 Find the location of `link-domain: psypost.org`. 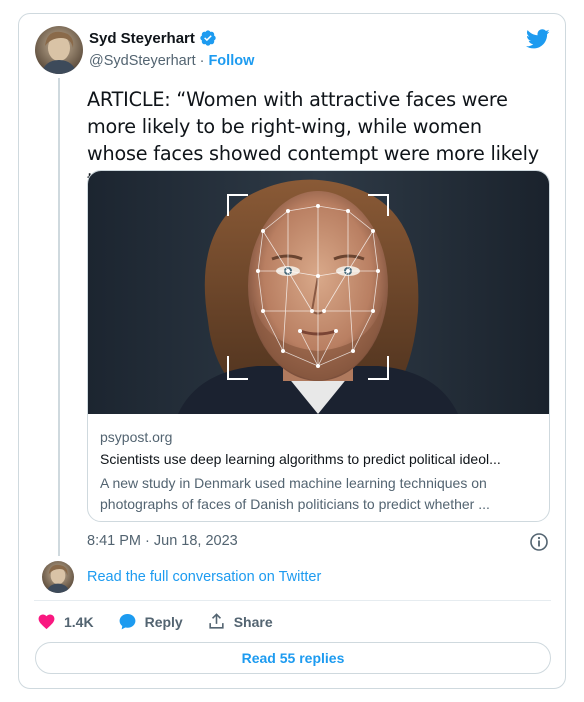

link-domain: psypost.org is located at coordinates (136, 437).